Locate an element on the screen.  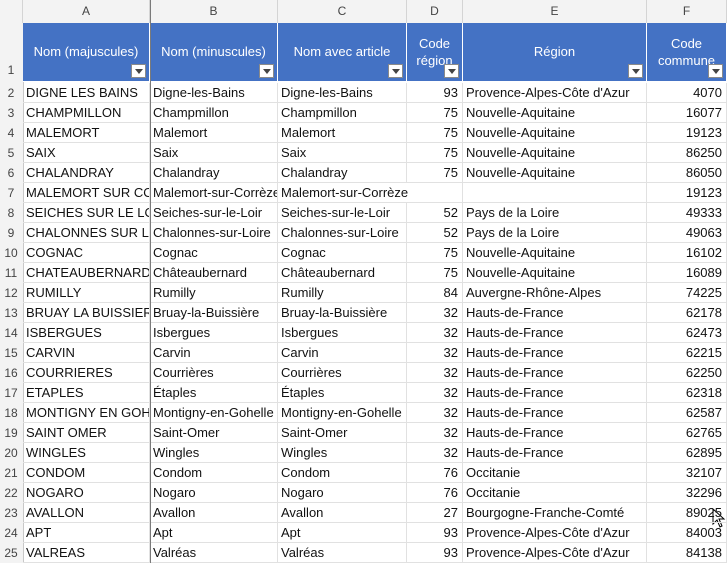
row-number: 2 is located at coordinates (11, 93).